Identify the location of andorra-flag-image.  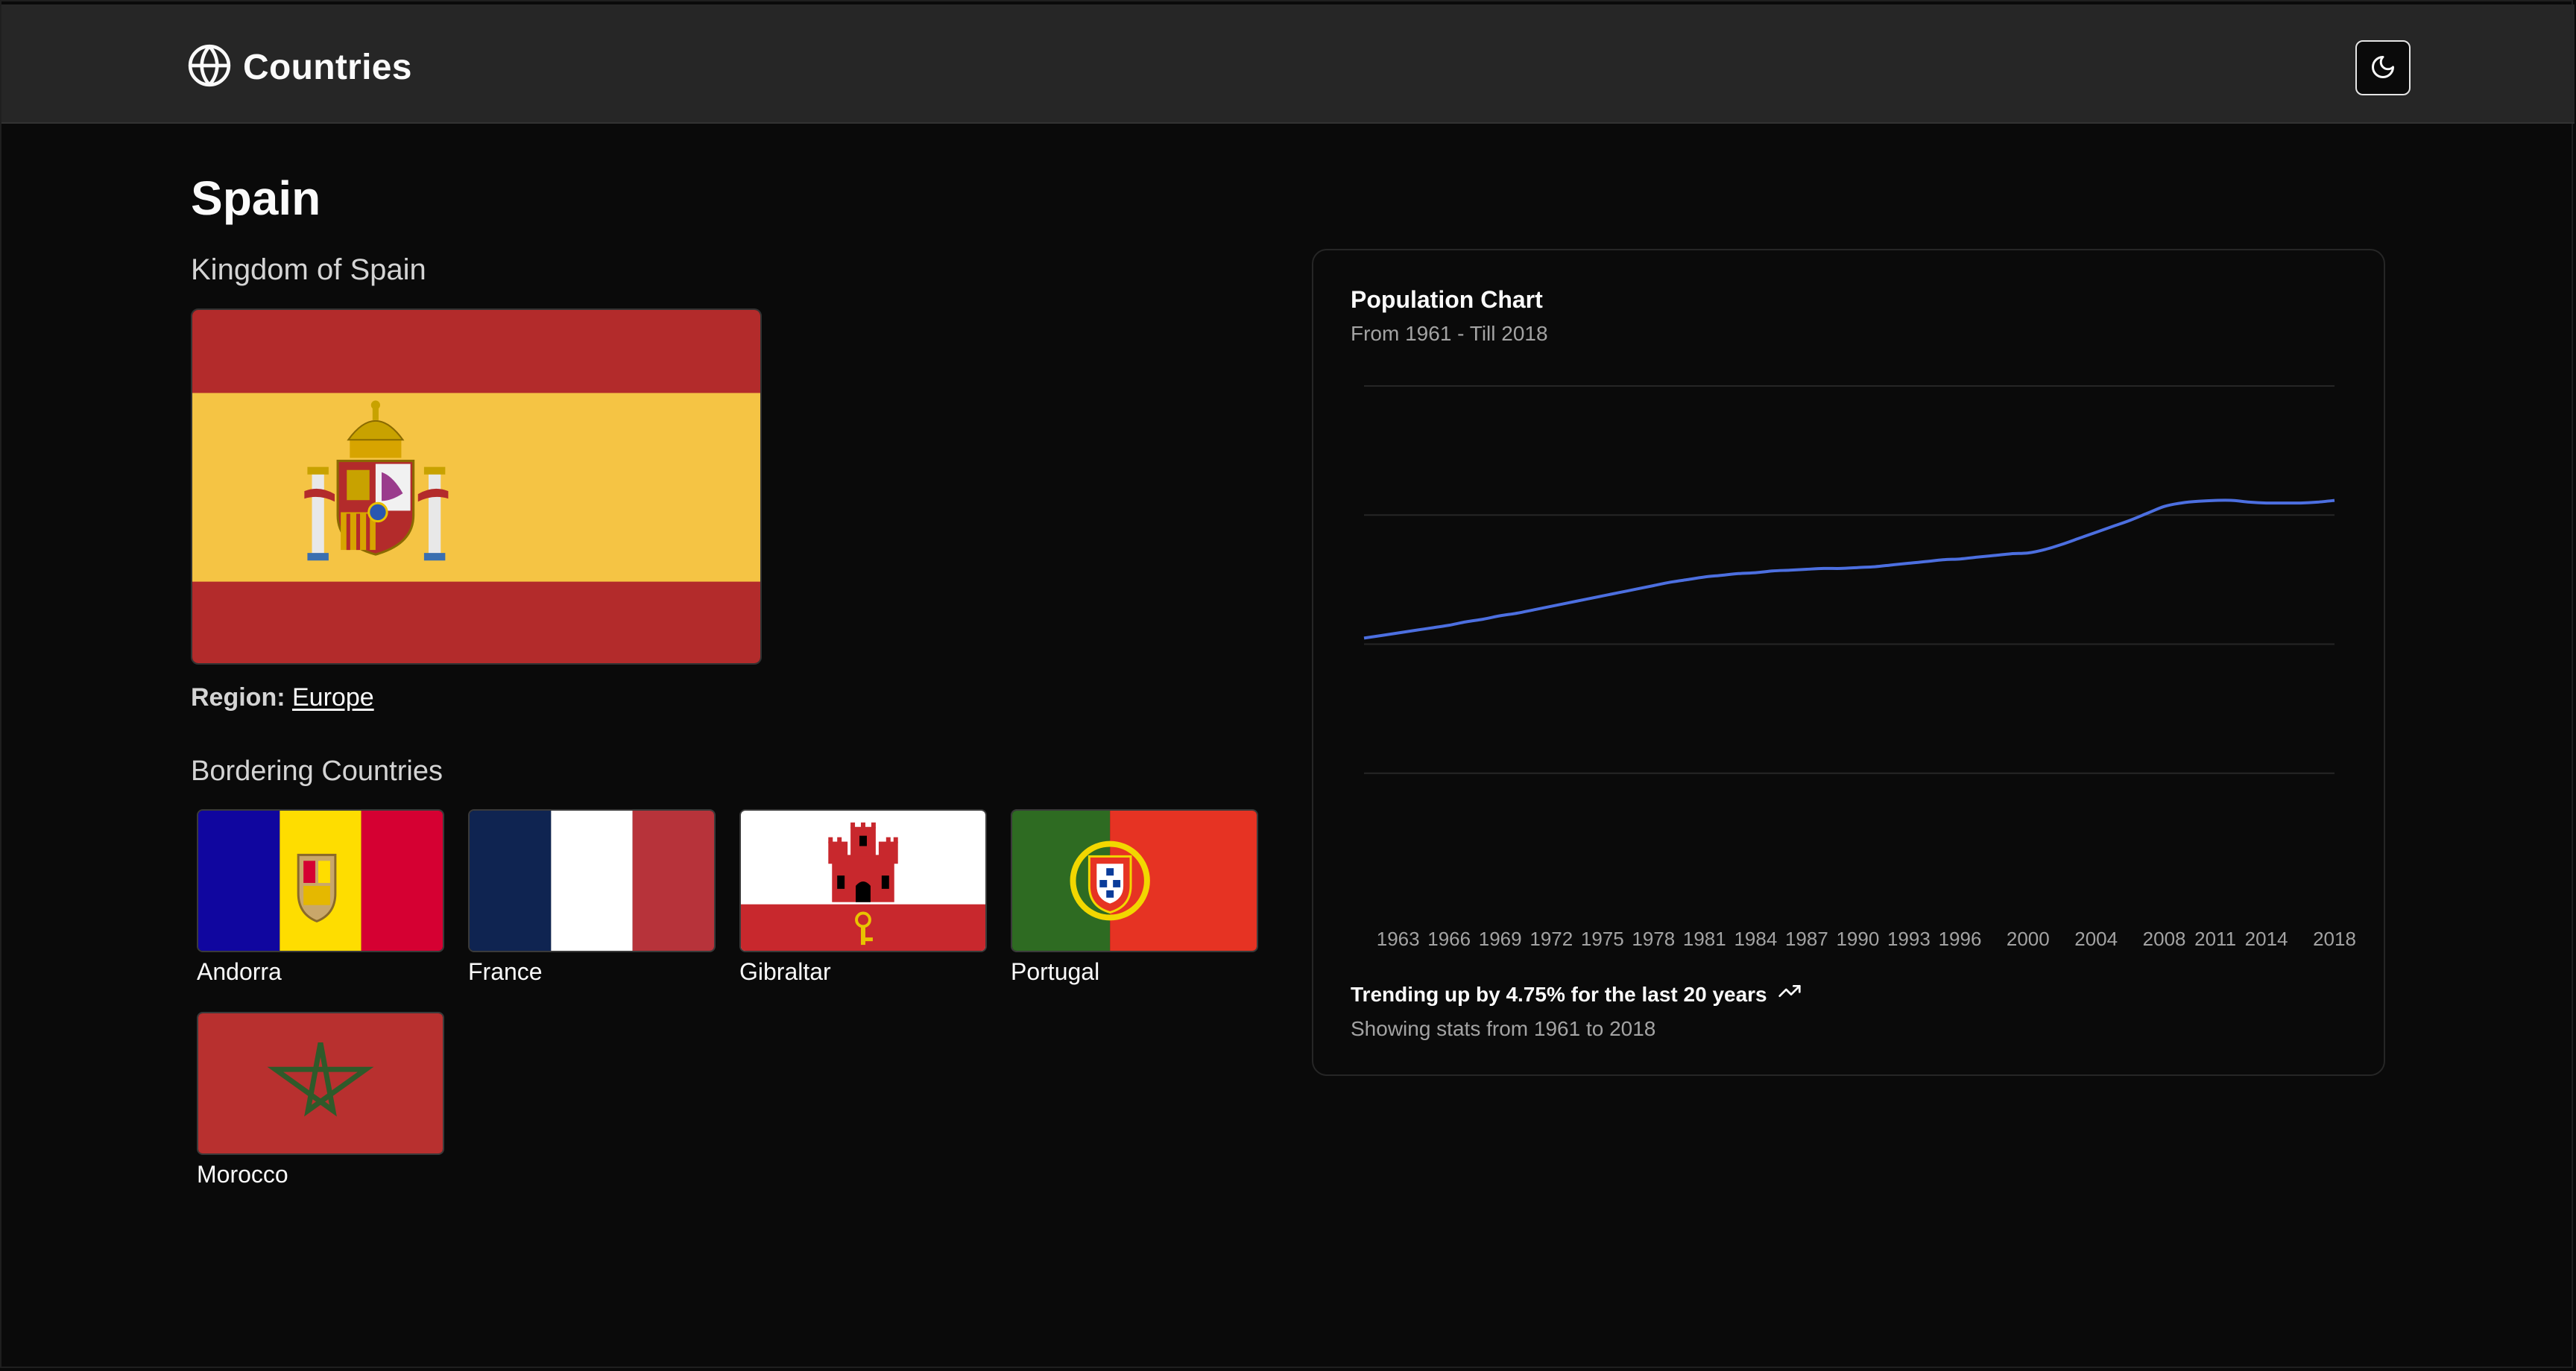
(320, 880).